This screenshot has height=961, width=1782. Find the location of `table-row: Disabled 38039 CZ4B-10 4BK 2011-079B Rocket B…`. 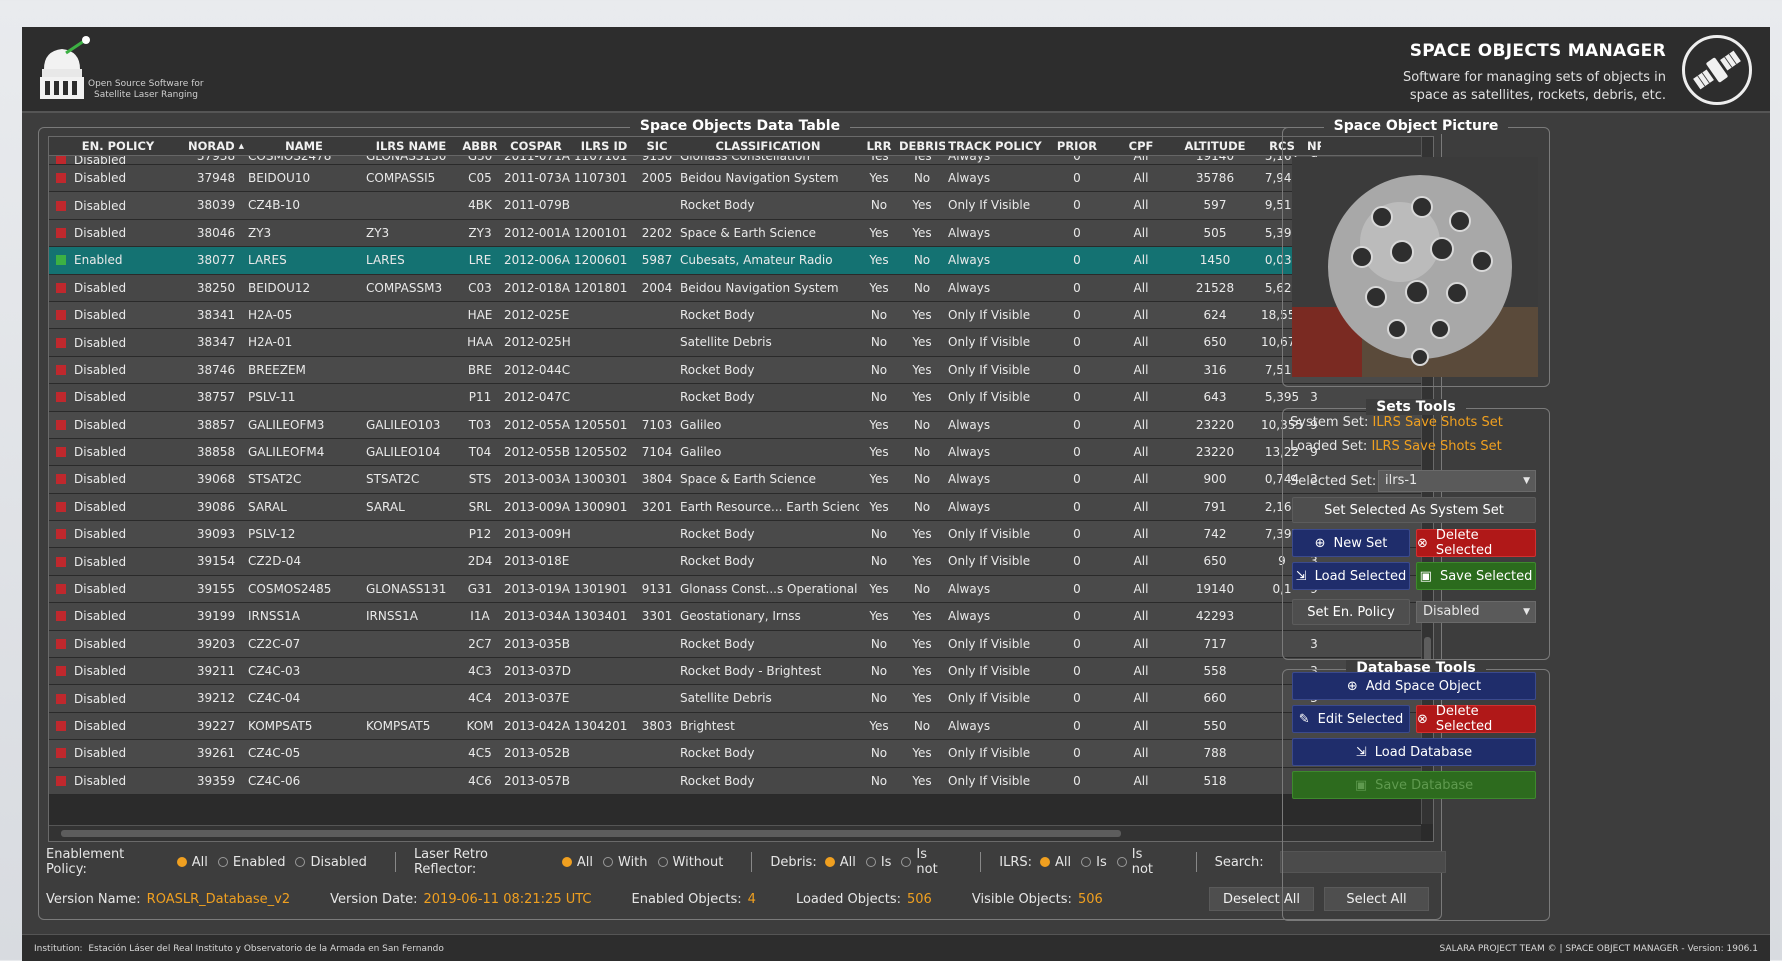

table-row: Disabled 38039 CZ4B-10 4BK 2011-079B Rocket B… is located at coordinates (735, 206).